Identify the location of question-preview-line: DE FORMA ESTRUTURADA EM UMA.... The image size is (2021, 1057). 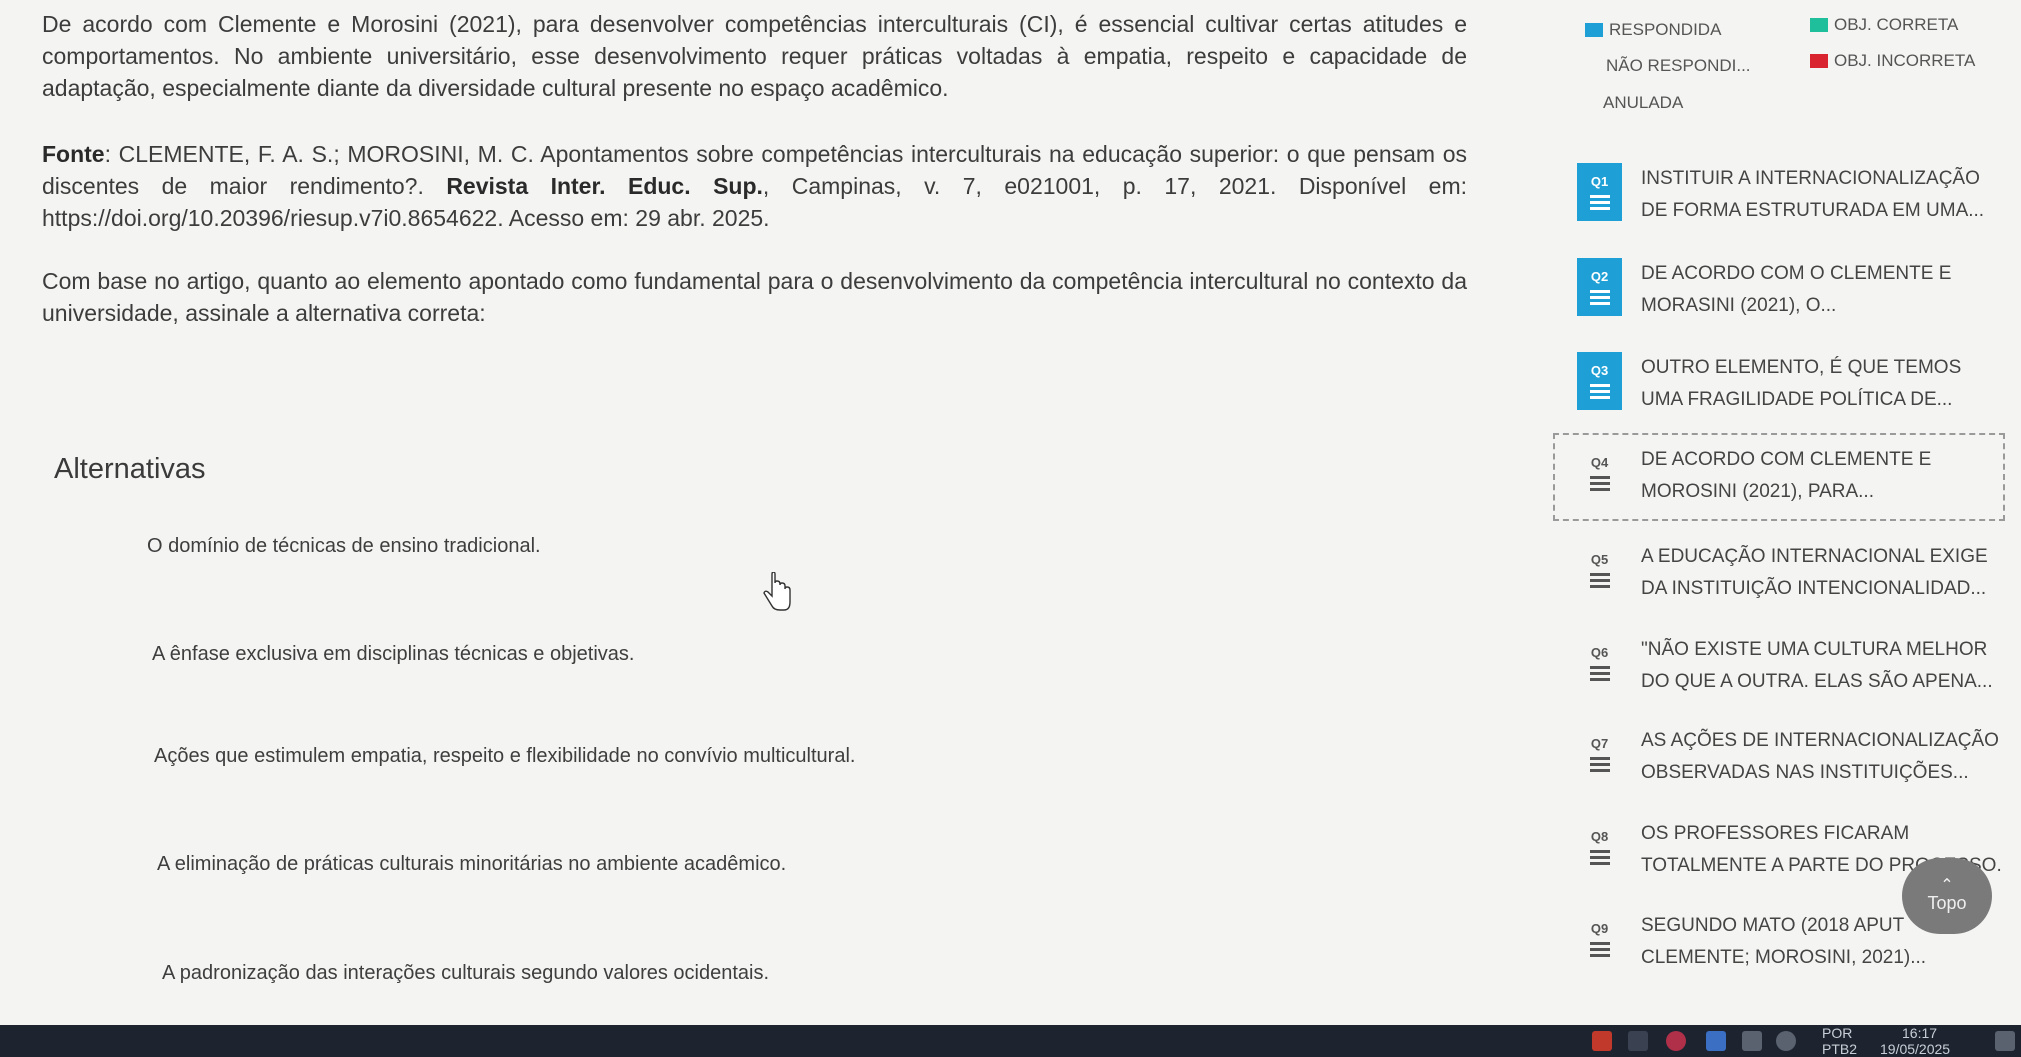
(1813, 210).